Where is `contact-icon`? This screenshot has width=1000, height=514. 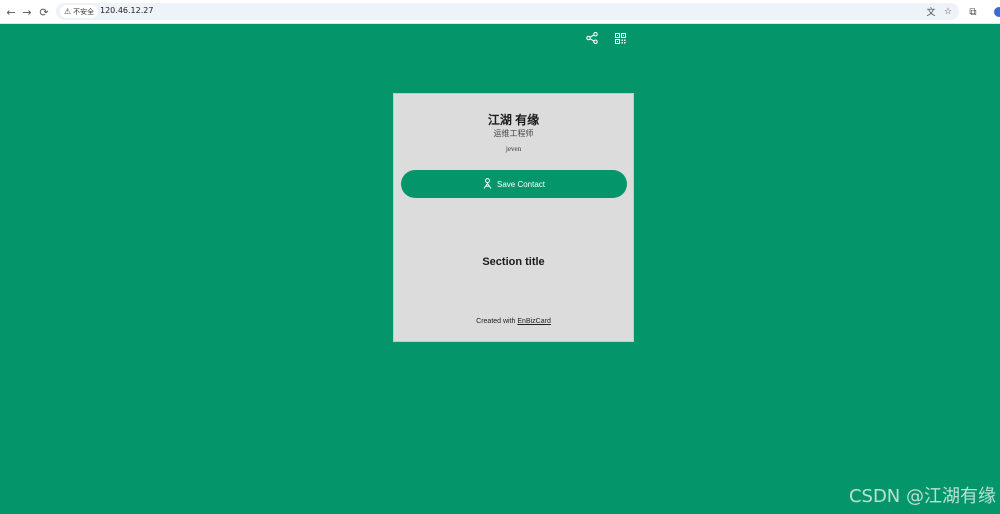 contact-icon is located at coordinates (487, 184).